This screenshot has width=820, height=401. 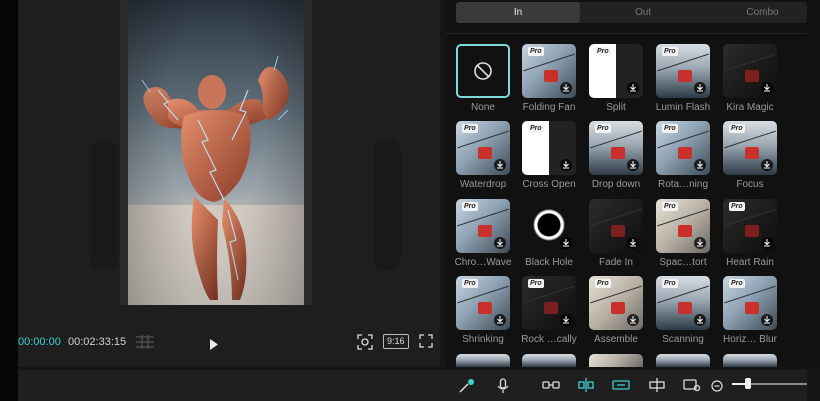 I want to click on play-icon, so click(x=214, y=346).